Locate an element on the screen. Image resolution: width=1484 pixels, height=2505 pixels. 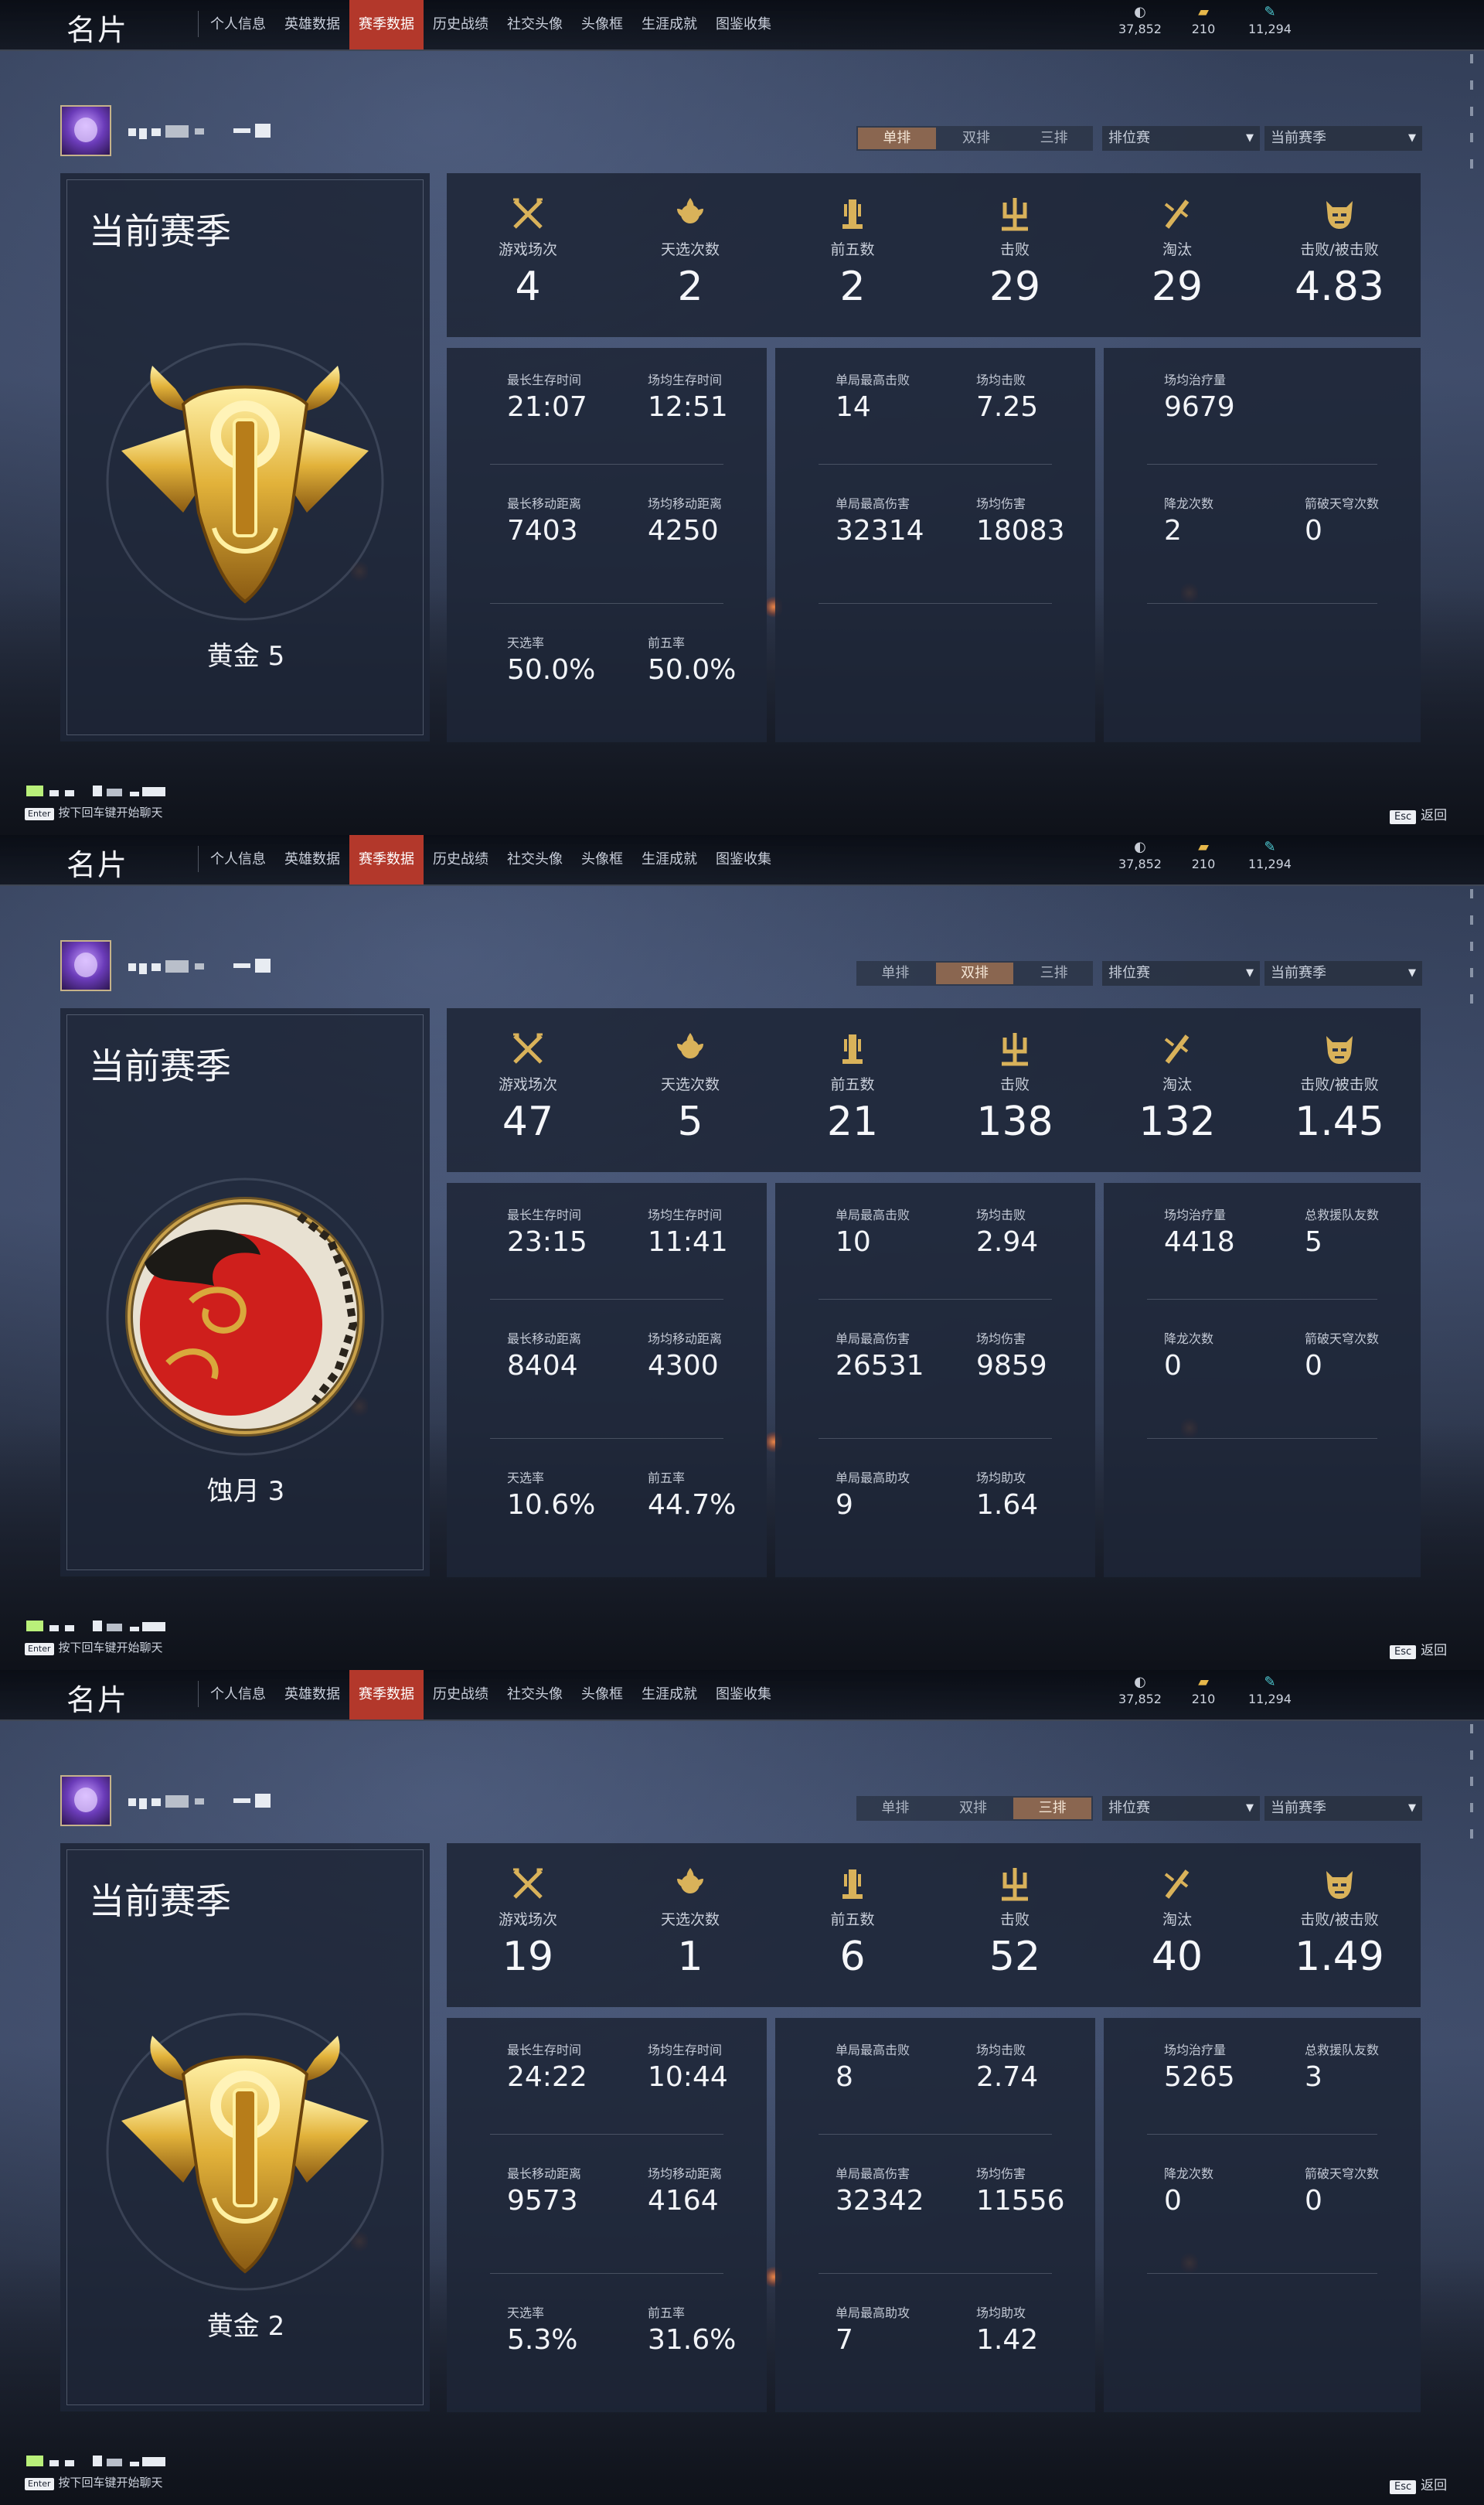
summary-stat-value: 132 is located at coordinates (1177, 1122).